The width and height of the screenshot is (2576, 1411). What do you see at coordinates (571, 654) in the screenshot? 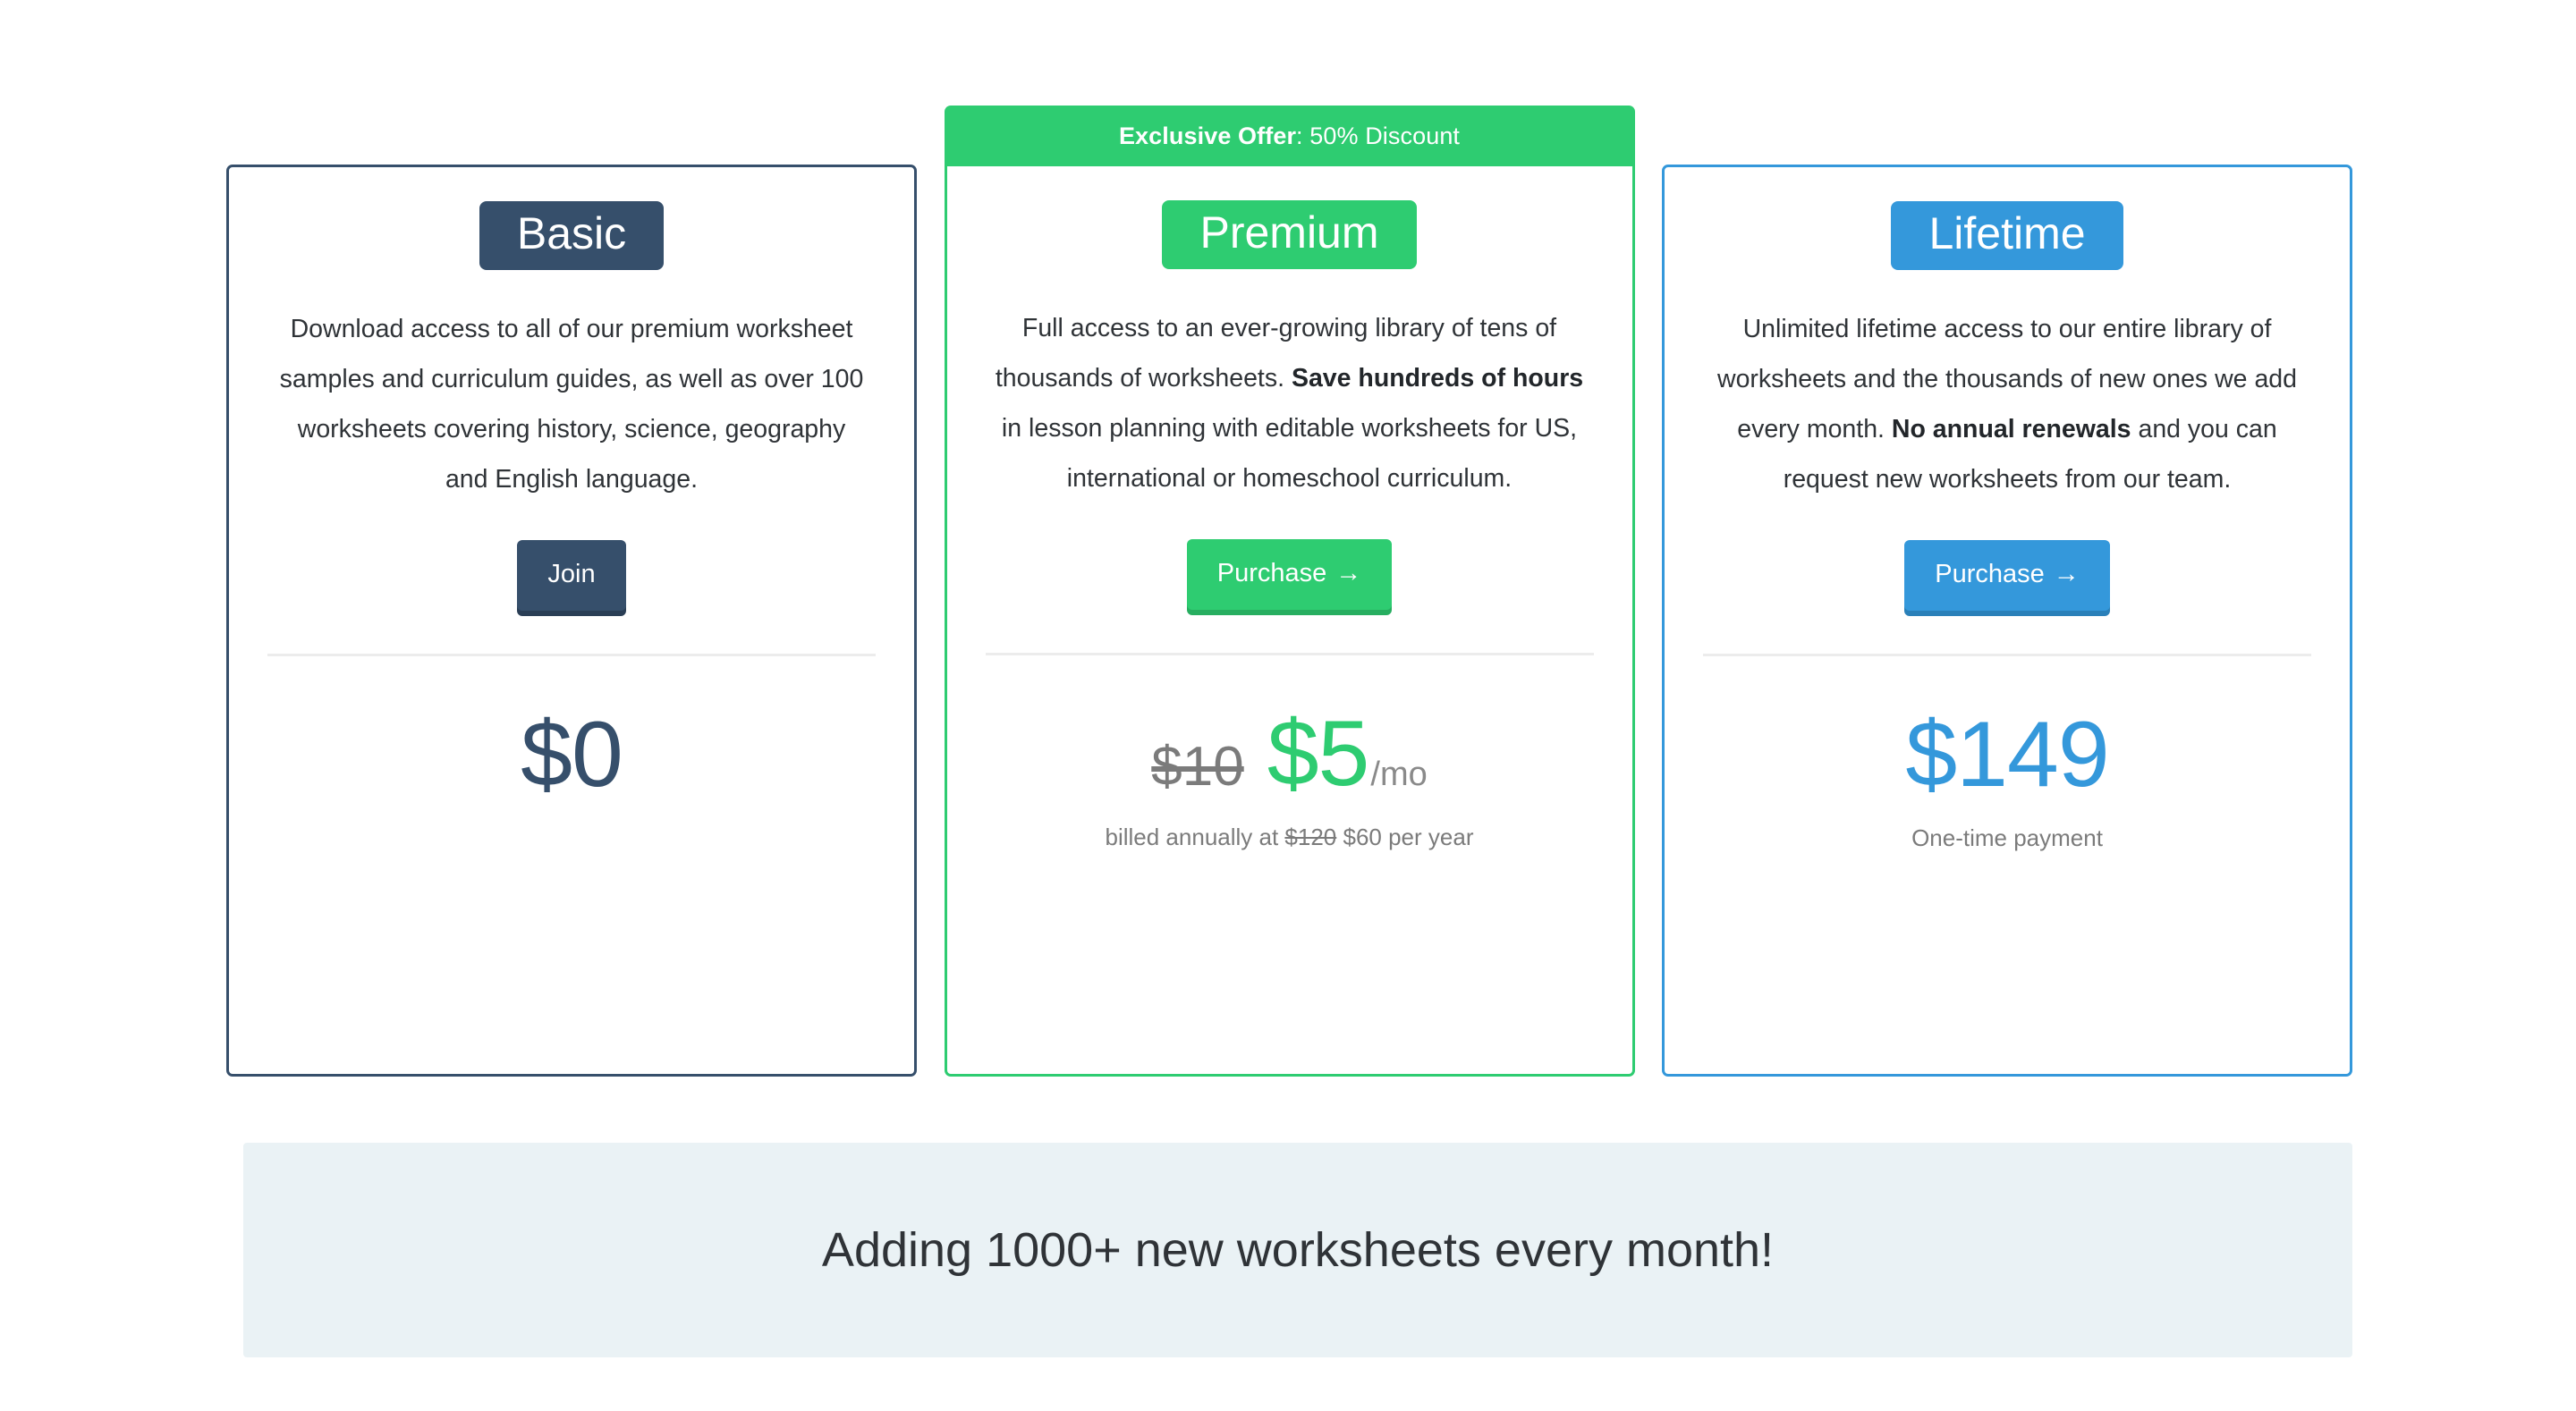
I see `card-divider-basic` at bounding box center [571, 654].